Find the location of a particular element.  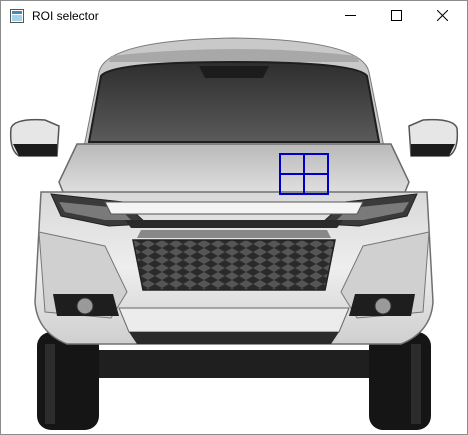

tyre-right is located at coordinates (400, 381).